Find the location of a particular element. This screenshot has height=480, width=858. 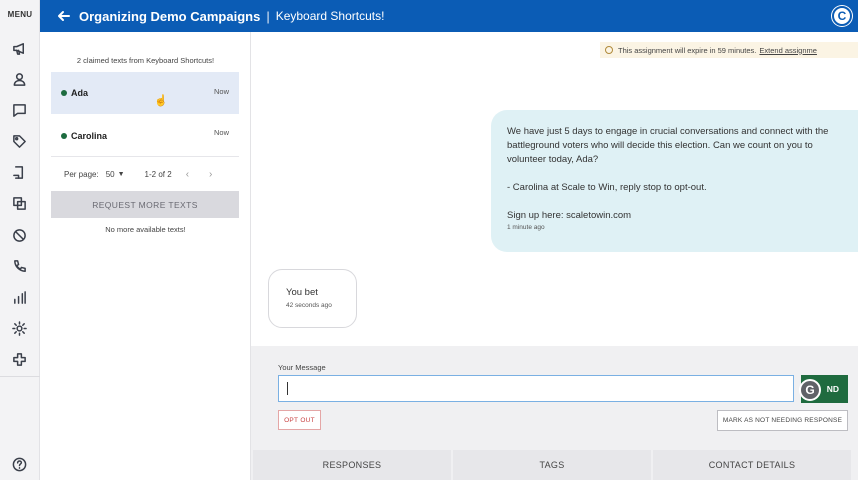

message-timestamp: 42 seconds ago is located at coordinates (309, 305).